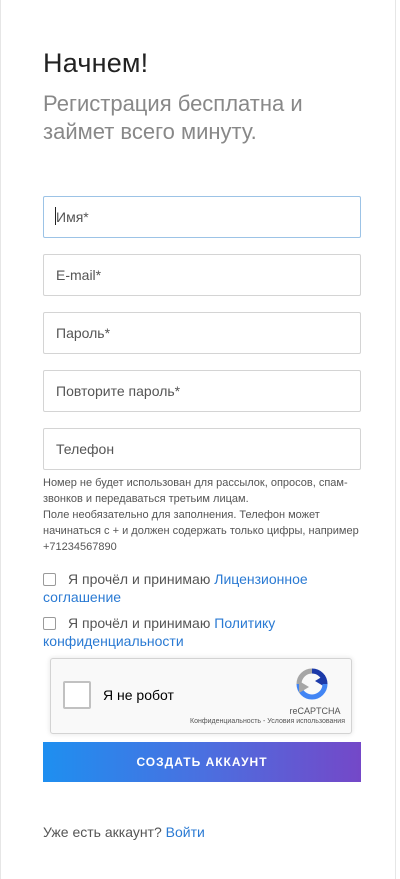 The height and width of the screenshot is (879, 400). Describe the element at coordinates (202, 762) in the screenshot. I see `create-account-button: СОЗДАТЬ АККАУНТ` at that location.